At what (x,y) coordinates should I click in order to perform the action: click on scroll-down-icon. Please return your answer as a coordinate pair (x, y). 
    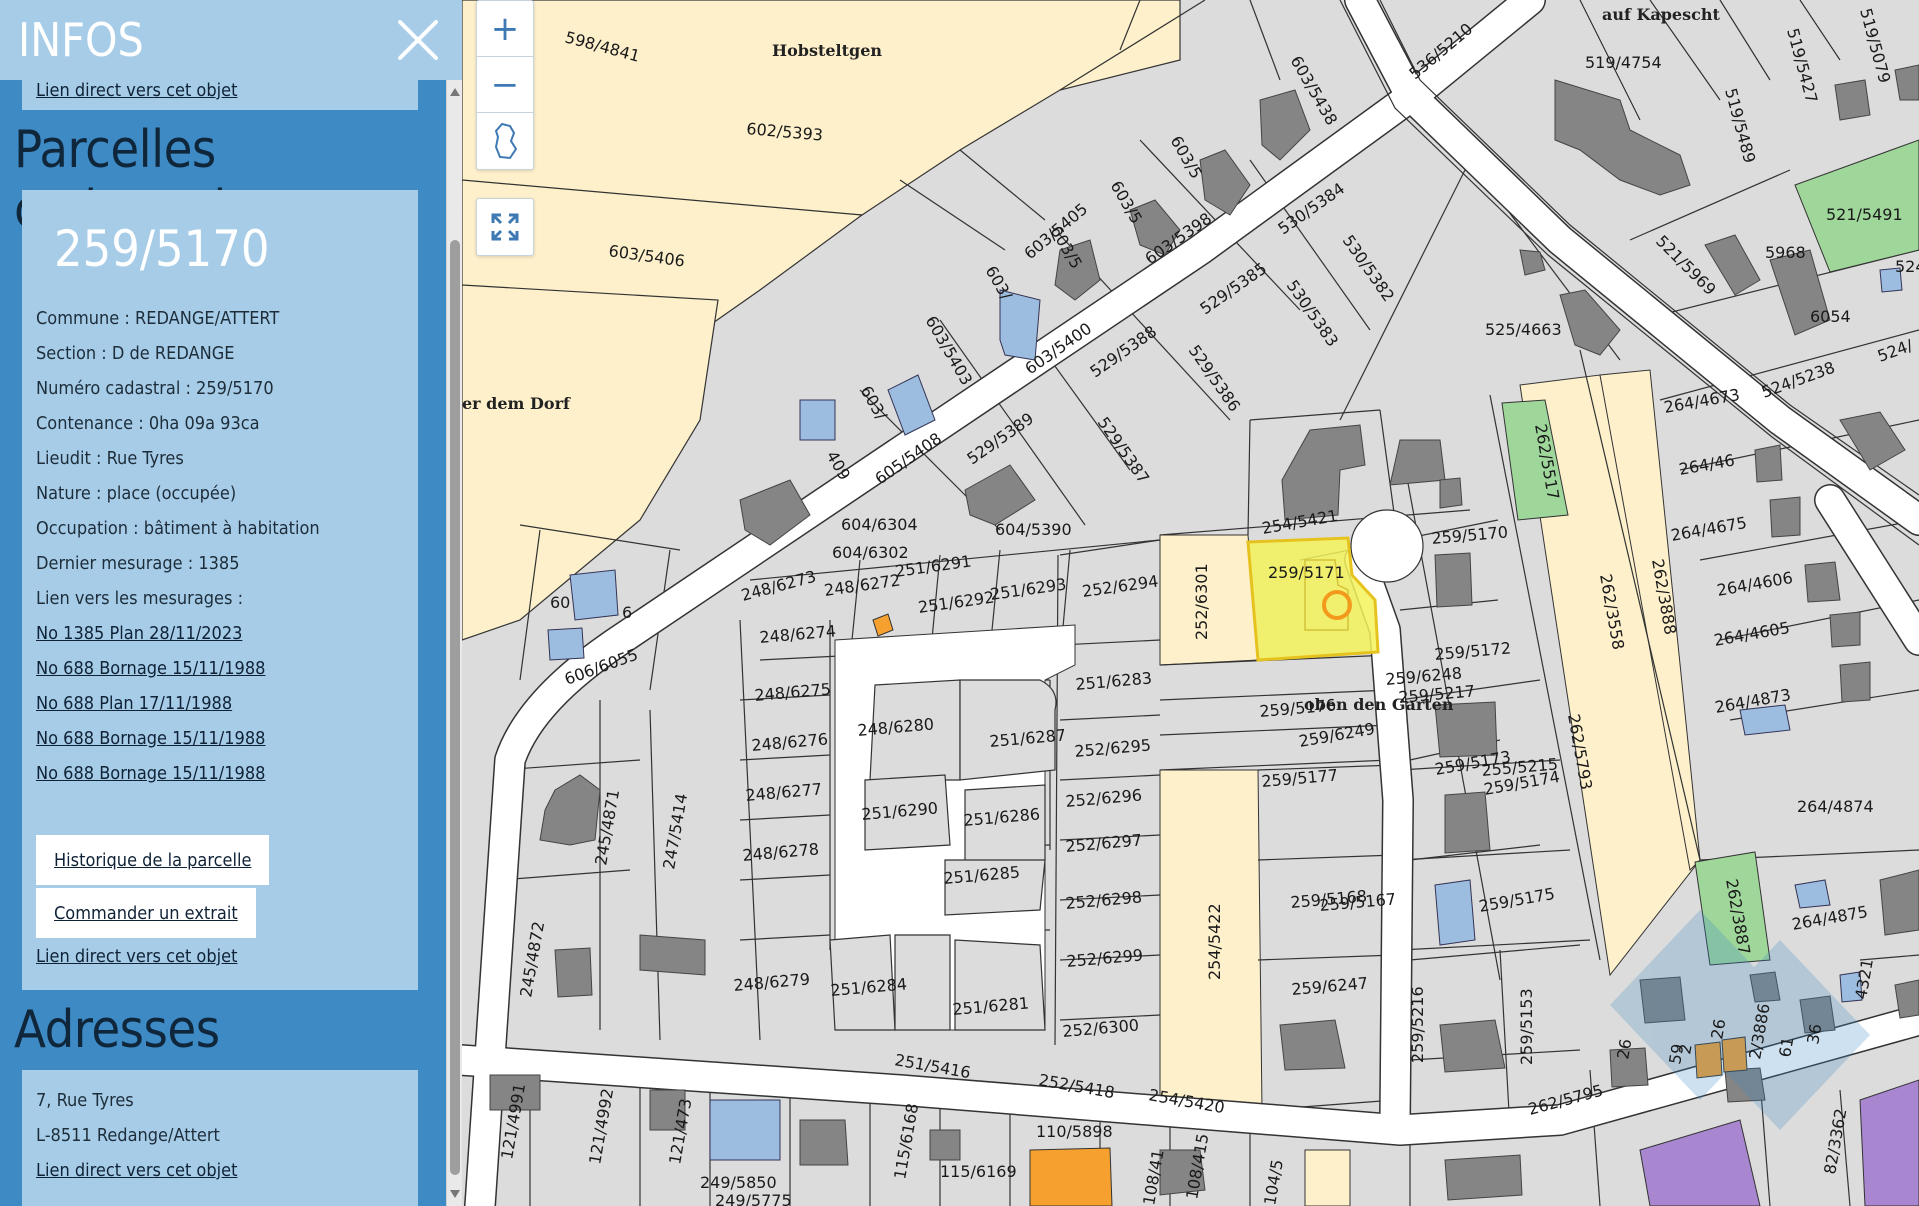
    Looking at the image, I should click on (455, 1194).